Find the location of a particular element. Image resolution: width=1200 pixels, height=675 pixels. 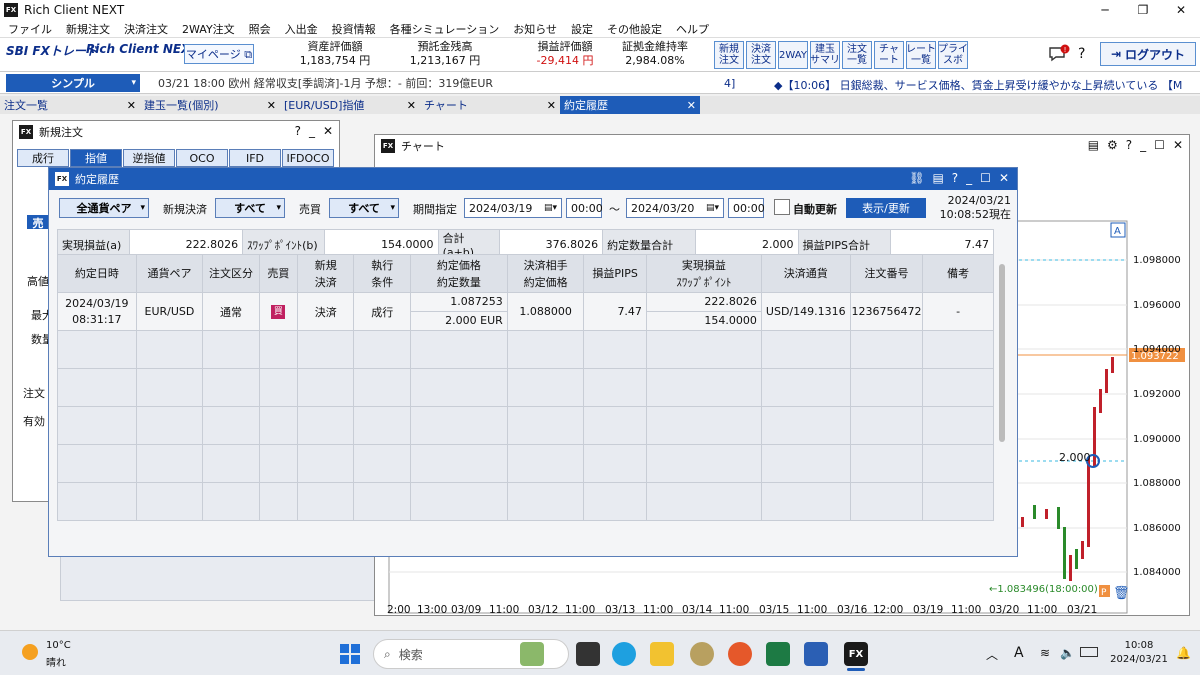

time-from-input: 00:00 is located at coordinates (584, 208).